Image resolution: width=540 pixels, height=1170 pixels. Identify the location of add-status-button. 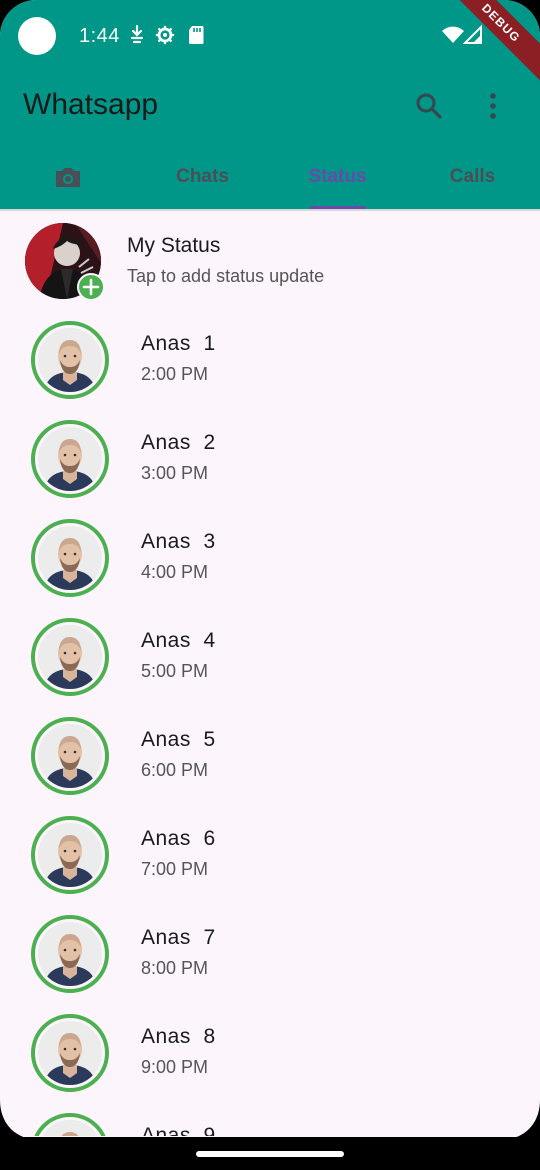
(91, 287).